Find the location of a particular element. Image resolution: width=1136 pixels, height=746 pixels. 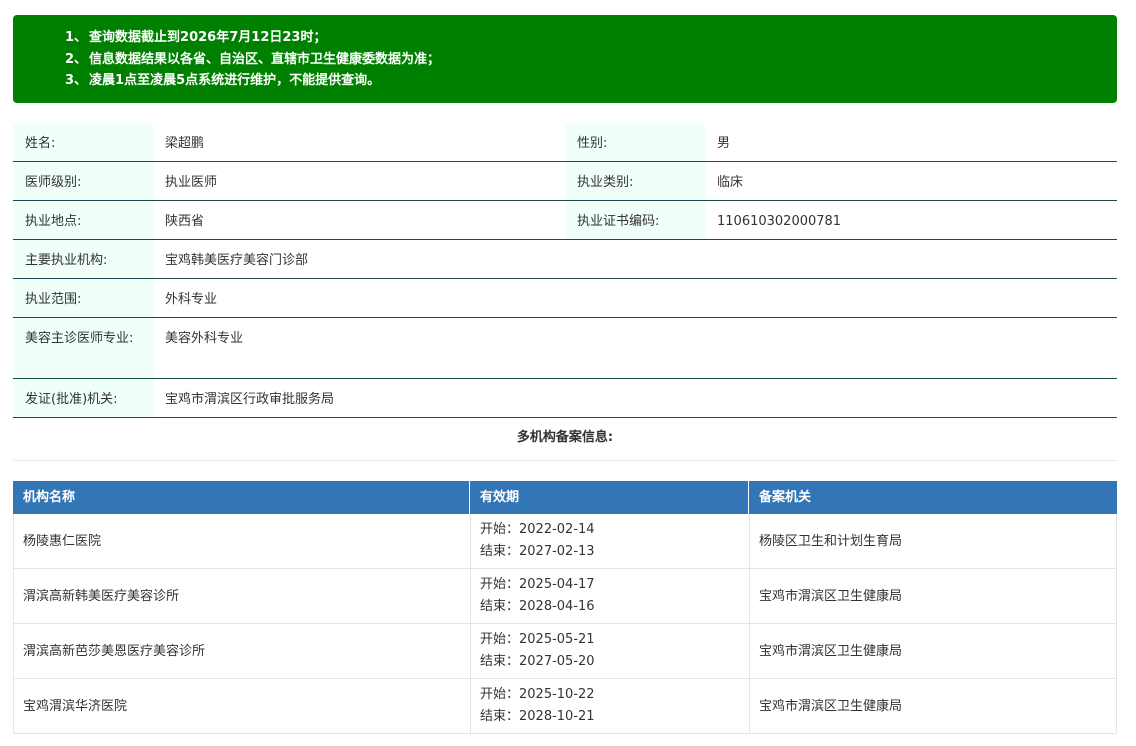

notice-line-2: 2、 信息数据结果以各省、自治区、直辖市卫生健康委数据为准； is located at coordinates (253, 59).